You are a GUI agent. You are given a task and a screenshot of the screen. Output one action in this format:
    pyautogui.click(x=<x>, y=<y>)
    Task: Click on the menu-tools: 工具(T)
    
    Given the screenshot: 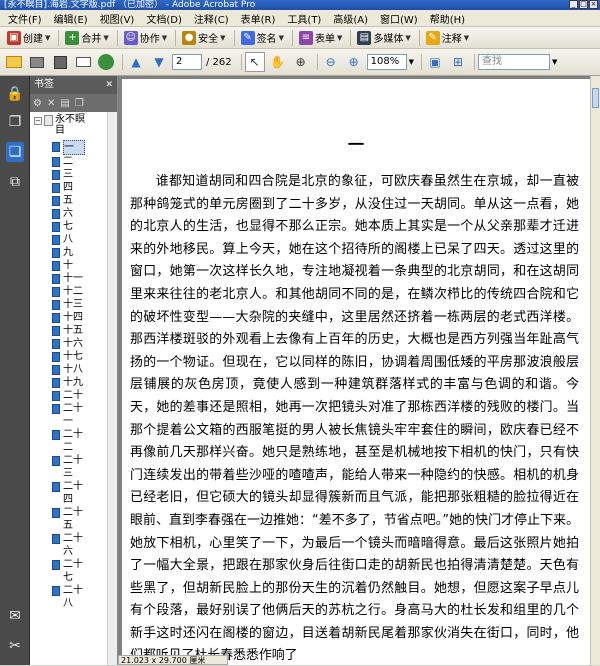 What is the action you would take?
    pyautogui.click(x=304, y=18)
    